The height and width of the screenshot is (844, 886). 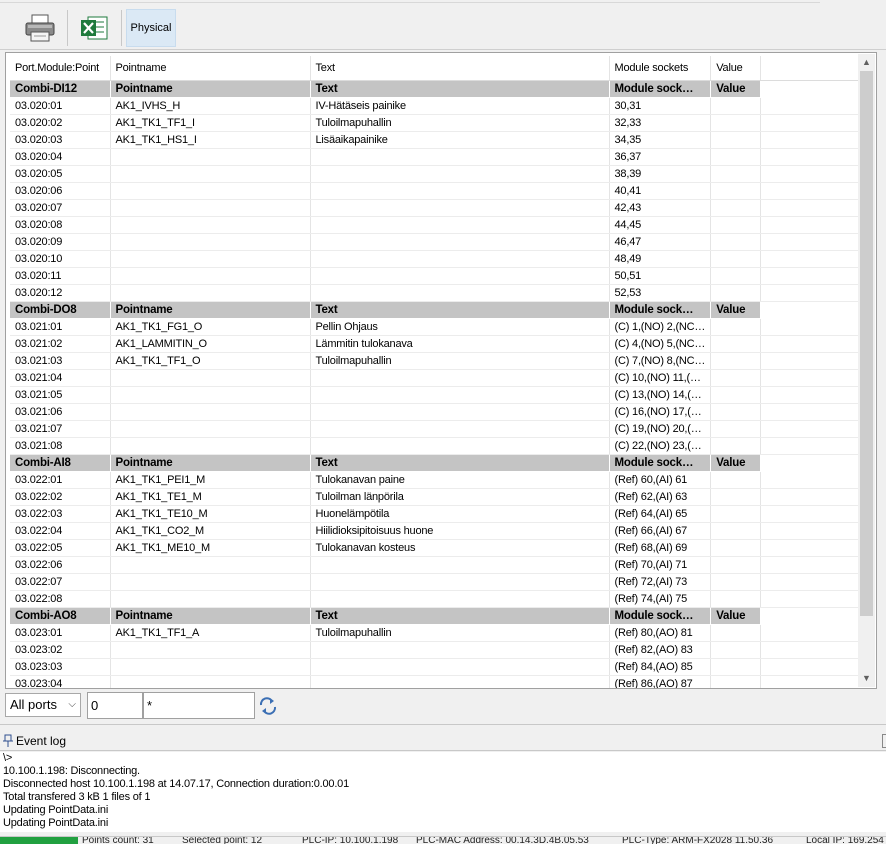 What do you see at coordinates (60, 514) in the screenshot?
I see `cell-port: 03.022:03` at bounding box center [60, 514].